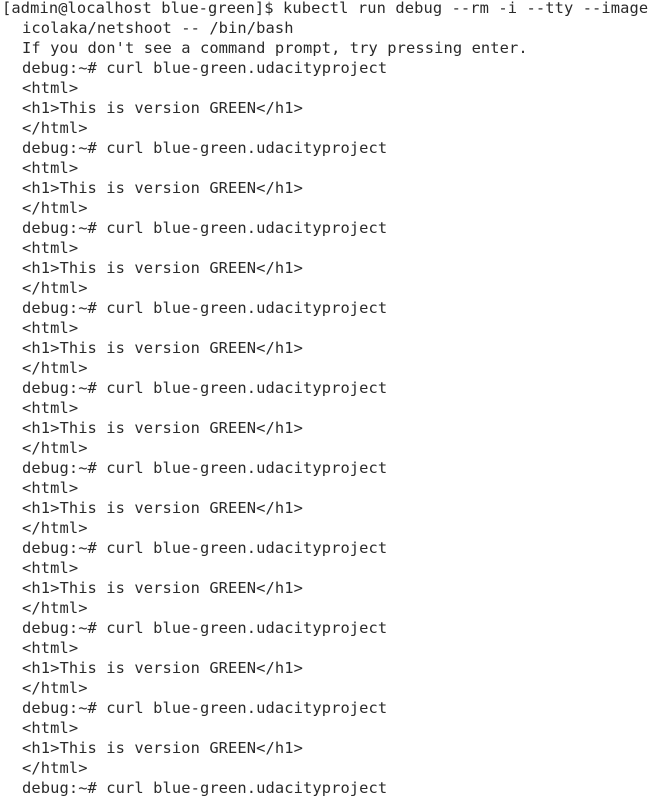 The image size is (652, 798). Describe the element at coordinates (158, 28) in the screenshot. I see `shell-command-continuation: icolaka/netshoot -- /bin/bash` at that location.